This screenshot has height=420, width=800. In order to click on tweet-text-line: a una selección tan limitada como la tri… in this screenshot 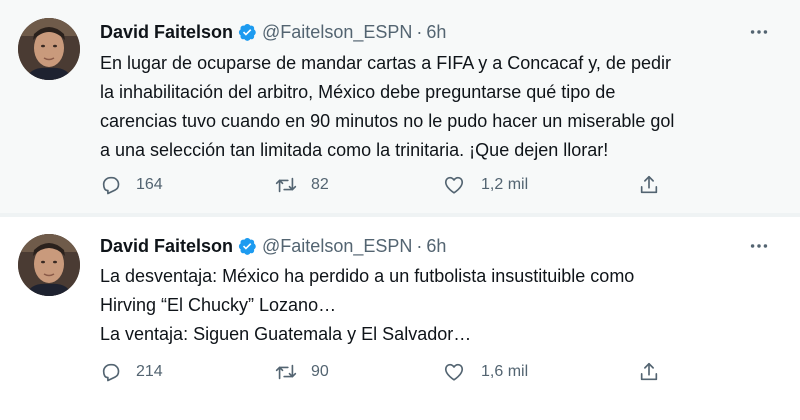, I will do `click(354, 150)`.